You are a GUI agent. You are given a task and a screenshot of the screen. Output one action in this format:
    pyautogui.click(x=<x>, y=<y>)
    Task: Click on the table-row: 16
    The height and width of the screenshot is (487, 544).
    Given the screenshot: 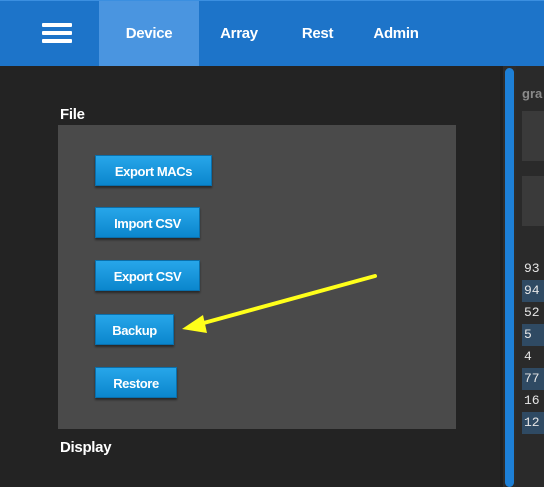 What is the action you would take?
    pyautogui.click(x=533, y=401)
    